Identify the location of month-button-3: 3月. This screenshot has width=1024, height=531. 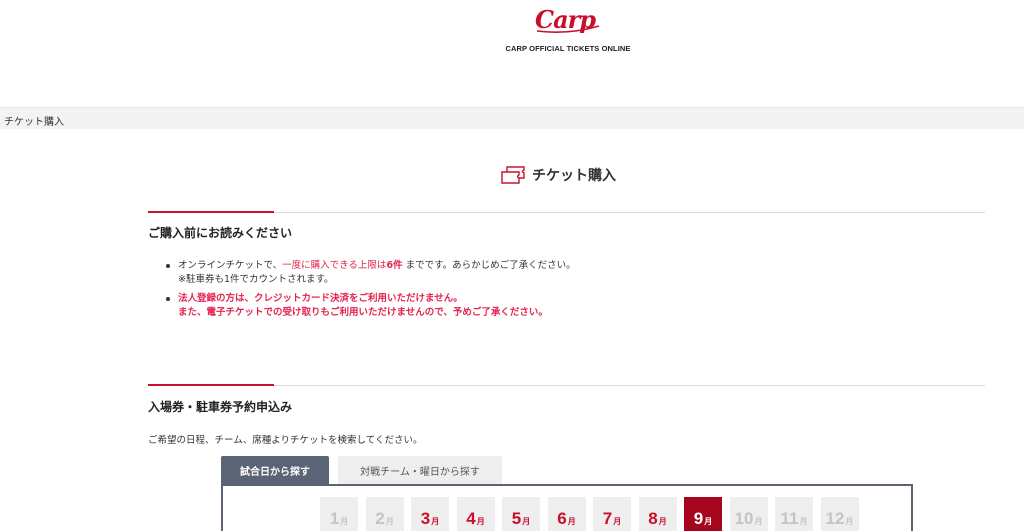
(430, 514).